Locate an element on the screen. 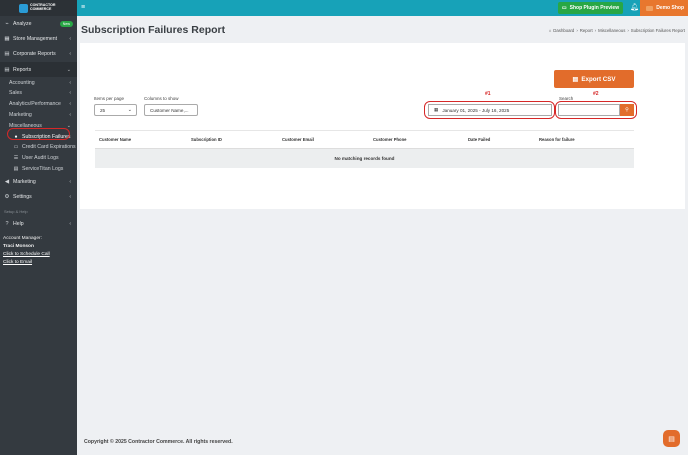 Image resolution: width=688 pixels, height=455 pixels. sidebar-section-label: Setup & Help is located at coordinates (16, 211).